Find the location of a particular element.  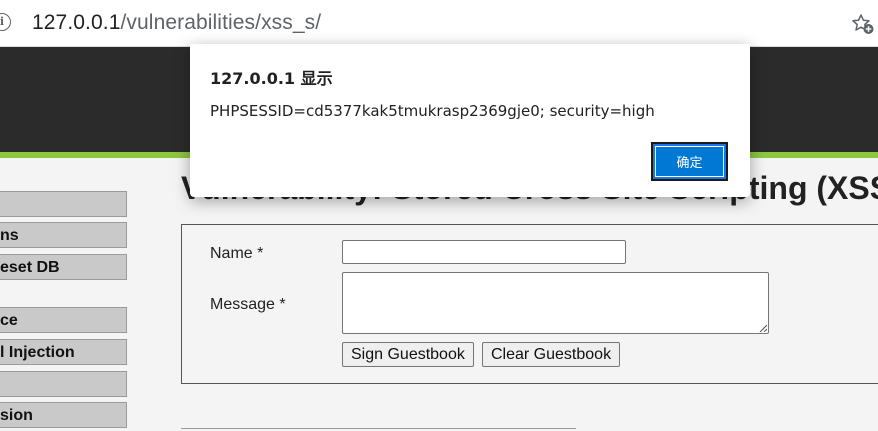

sidebar-item: ce is located at coordinates (63, 320).